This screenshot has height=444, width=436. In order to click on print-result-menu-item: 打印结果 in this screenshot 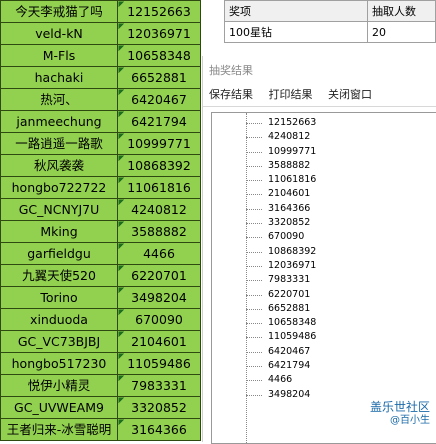, I will do `click(291, 94)`.